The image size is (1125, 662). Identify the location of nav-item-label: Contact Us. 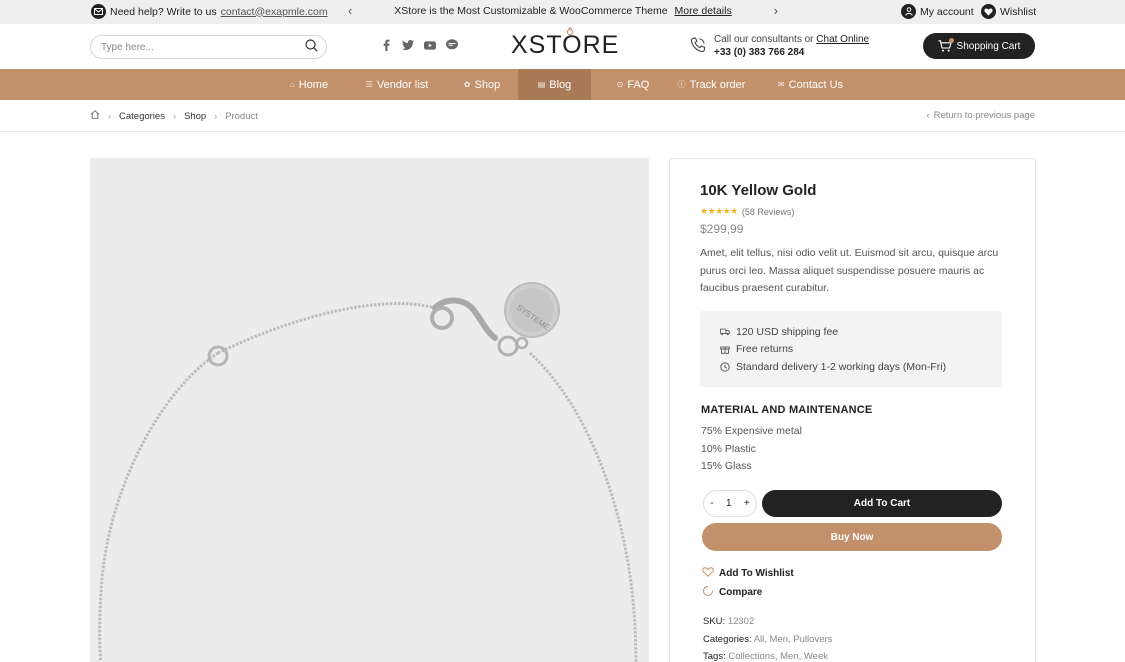
(816, 84).